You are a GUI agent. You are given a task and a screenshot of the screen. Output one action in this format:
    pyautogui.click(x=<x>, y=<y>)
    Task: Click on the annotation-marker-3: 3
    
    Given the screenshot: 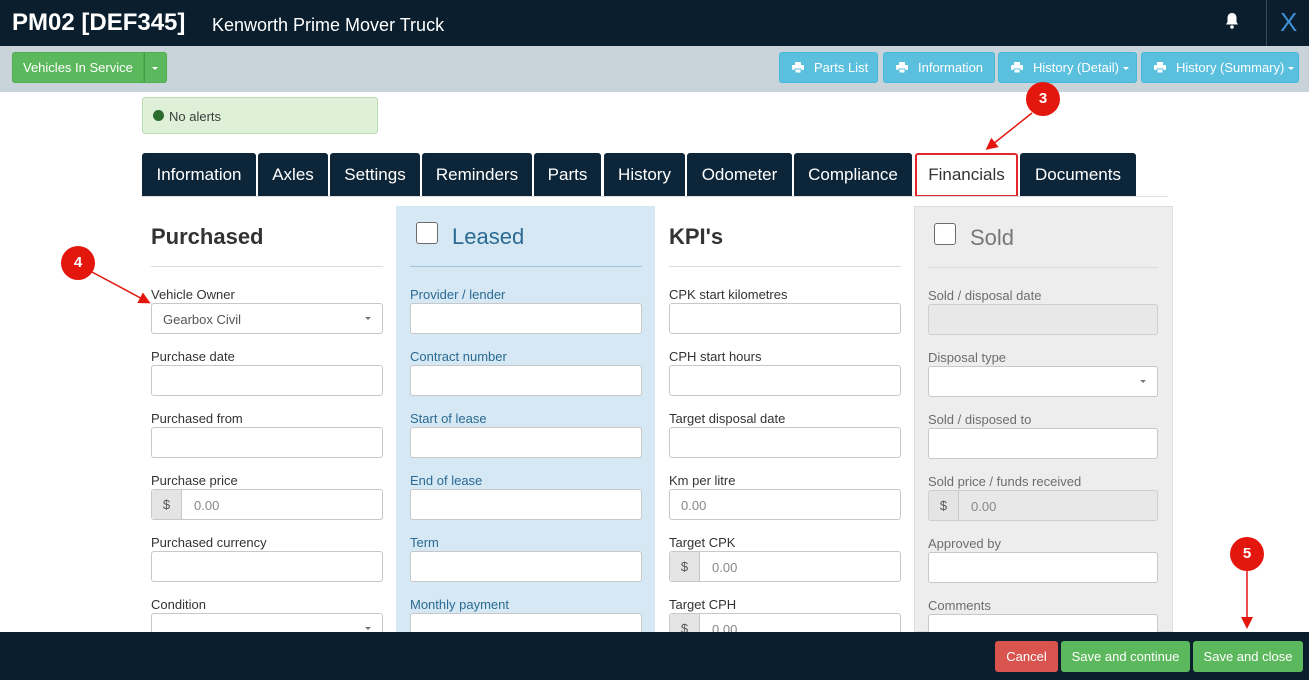 What is the action you would take?
    pyautogui.click(x=1043, y=99)
    